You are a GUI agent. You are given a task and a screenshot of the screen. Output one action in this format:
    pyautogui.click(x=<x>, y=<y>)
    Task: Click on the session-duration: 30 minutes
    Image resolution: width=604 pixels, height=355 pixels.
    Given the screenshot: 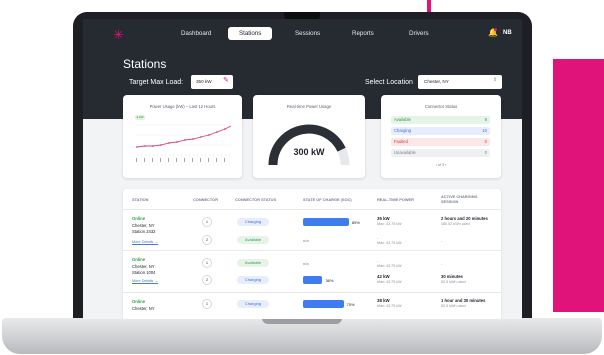 What is the action you would take?
    pyautogui.click(x=452, y=276)
    